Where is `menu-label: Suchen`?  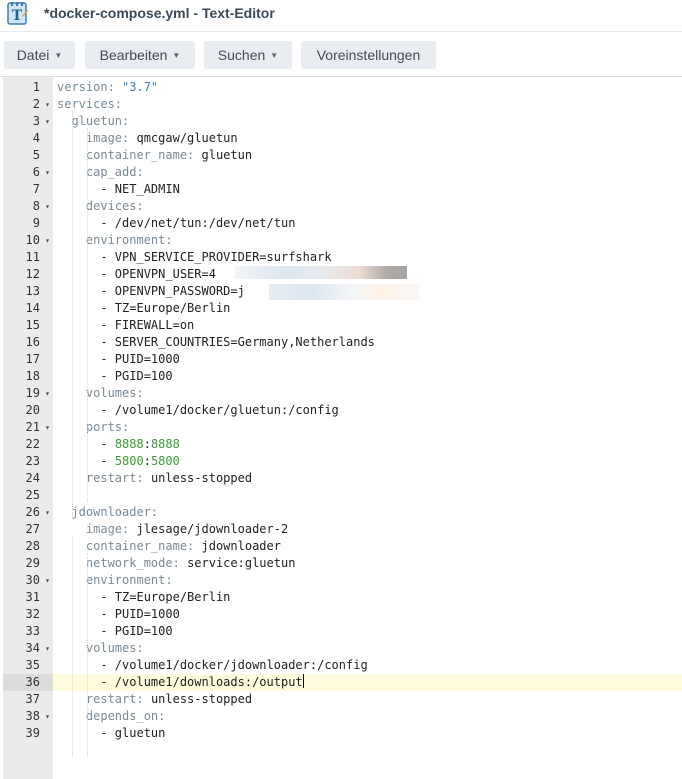 menu-label: Suchen is located at coordinates (241, 55).